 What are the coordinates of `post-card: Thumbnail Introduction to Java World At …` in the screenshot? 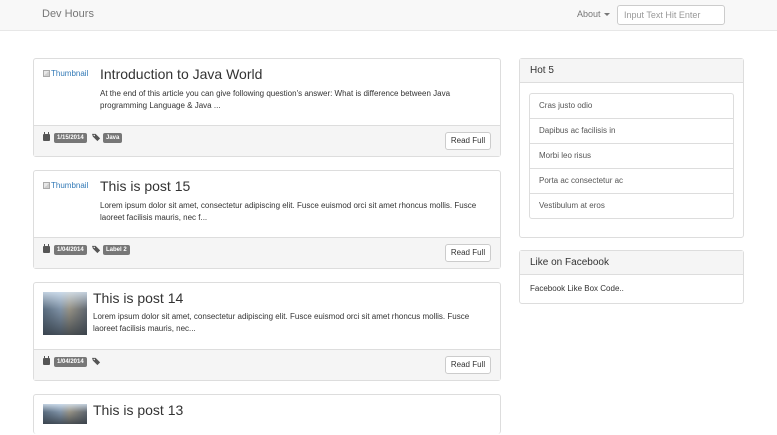 It's located at (267, 107).